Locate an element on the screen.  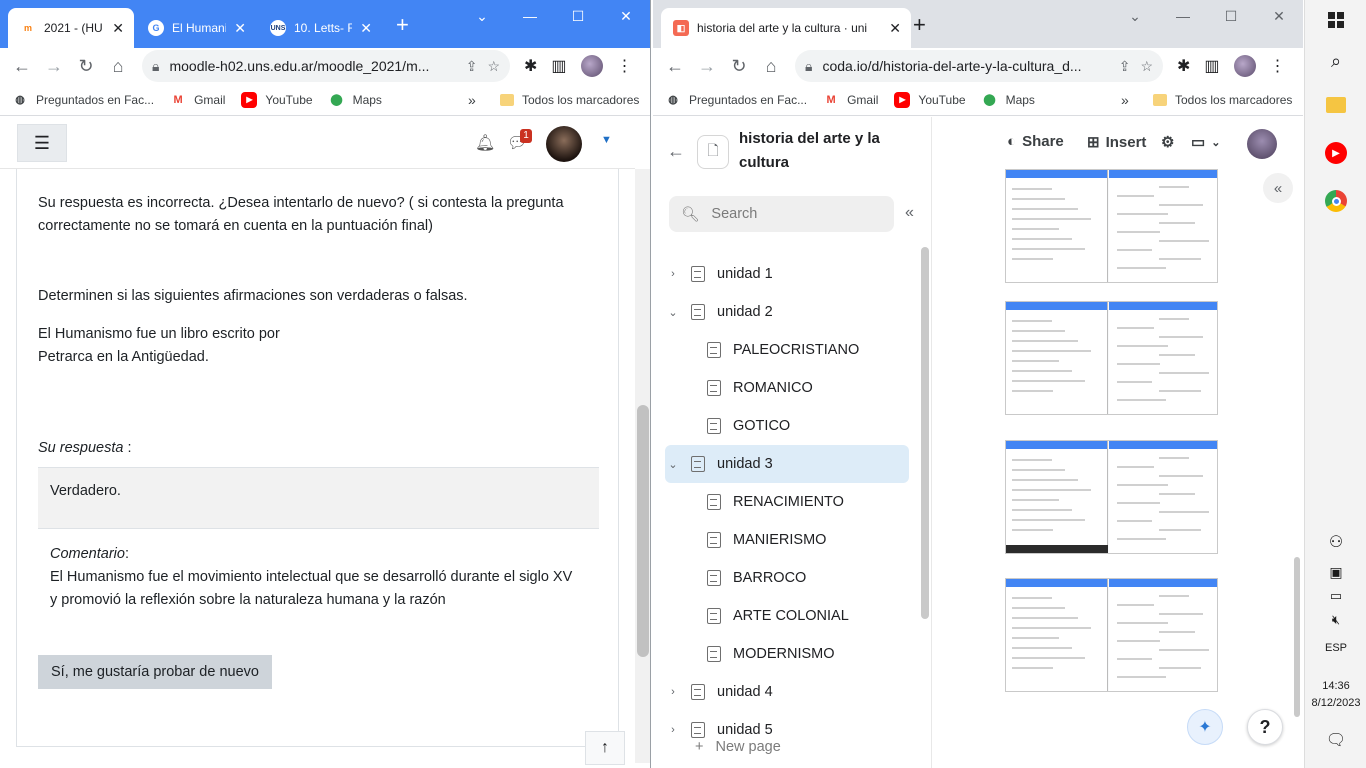
tree-item: ⌄ unidad 3 is located at coordinates (787, 464).